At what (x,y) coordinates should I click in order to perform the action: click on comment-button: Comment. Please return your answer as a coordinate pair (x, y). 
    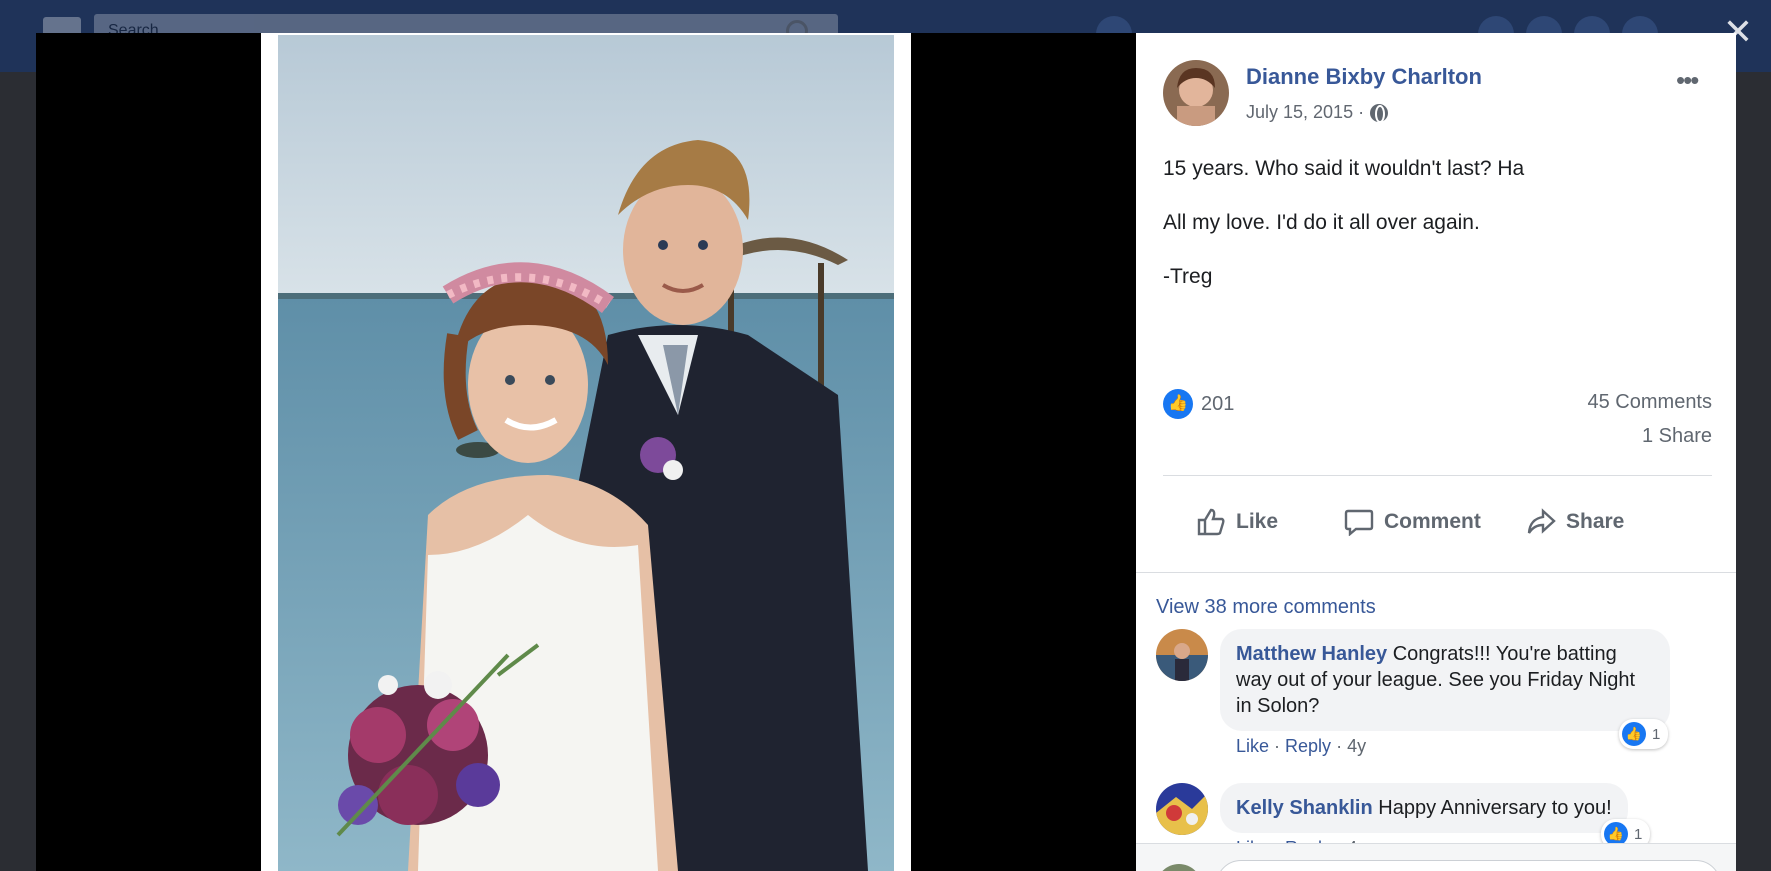
    Looking at the image, I should click on (1412, 522).